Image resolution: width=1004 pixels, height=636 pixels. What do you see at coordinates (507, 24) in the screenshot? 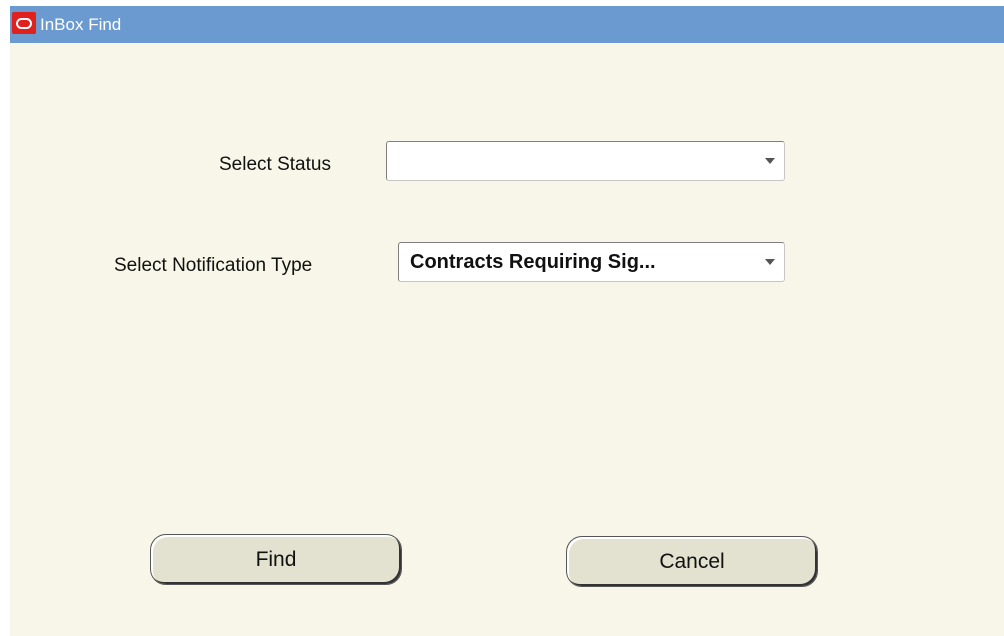
I see `title-bar: InBox Find` at bounding box center [507, 24].